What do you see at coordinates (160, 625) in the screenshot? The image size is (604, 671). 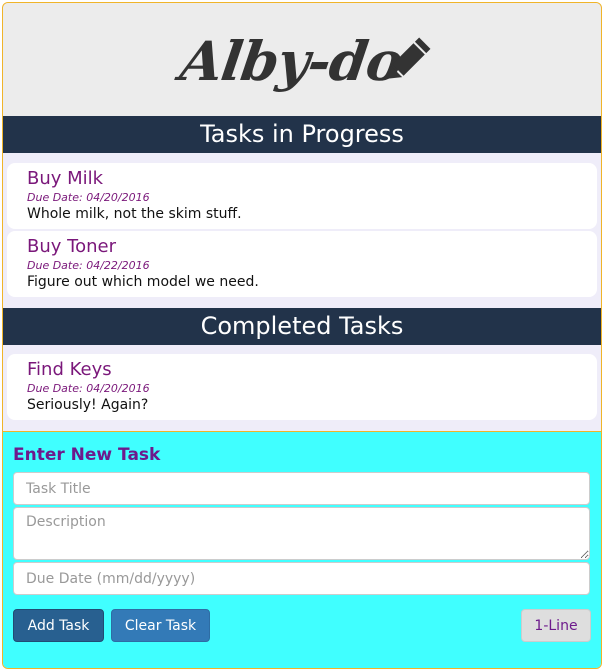 I see `clear-task-button: Clear Task` at bounding box center [160, 625].